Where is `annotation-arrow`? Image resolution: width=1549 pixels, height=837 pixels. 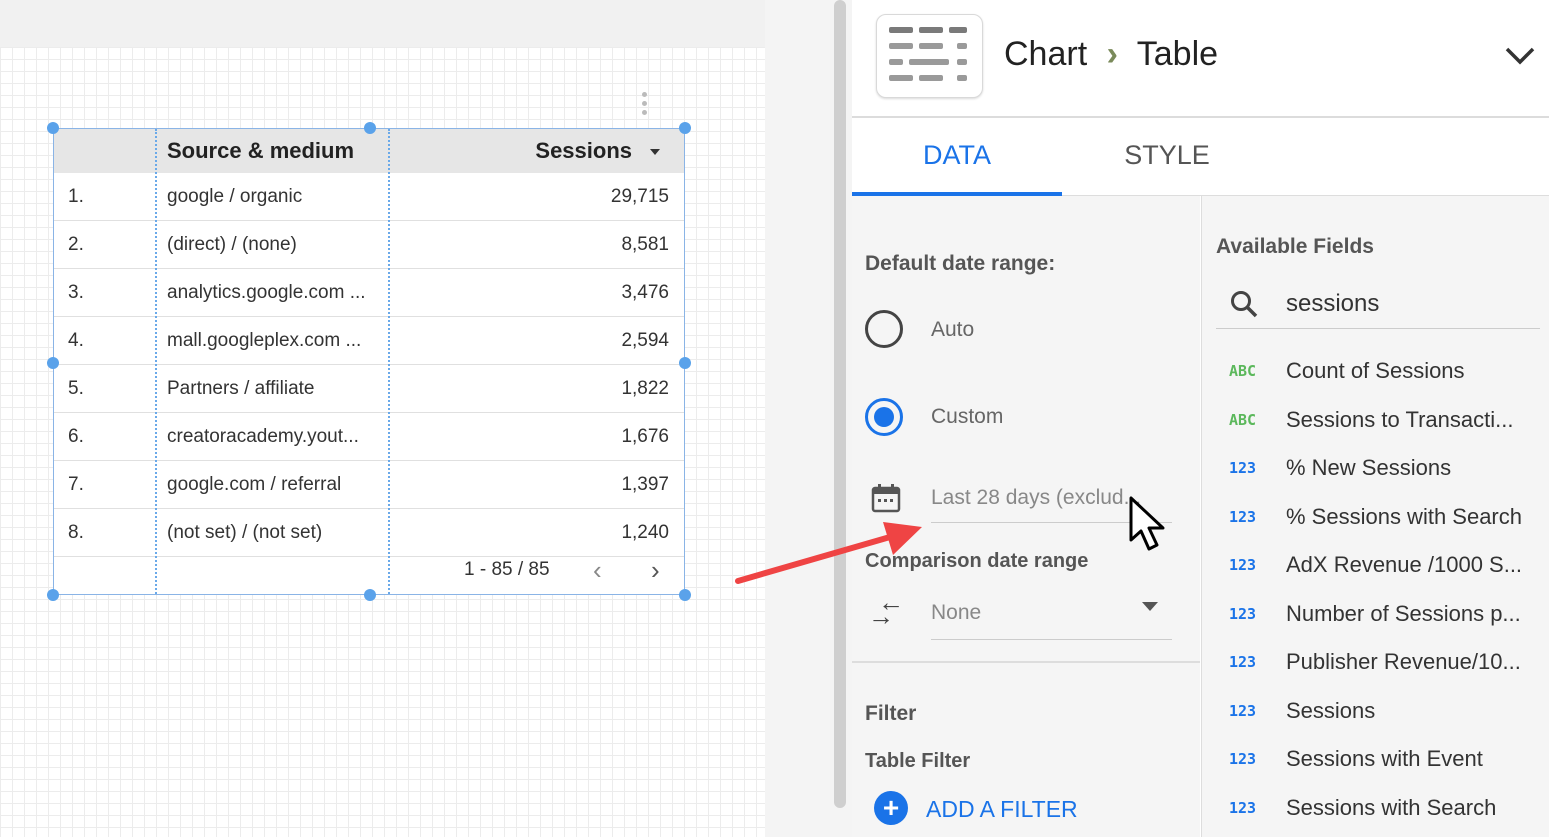
annotation-arrow is located at coordinates (828, 553).